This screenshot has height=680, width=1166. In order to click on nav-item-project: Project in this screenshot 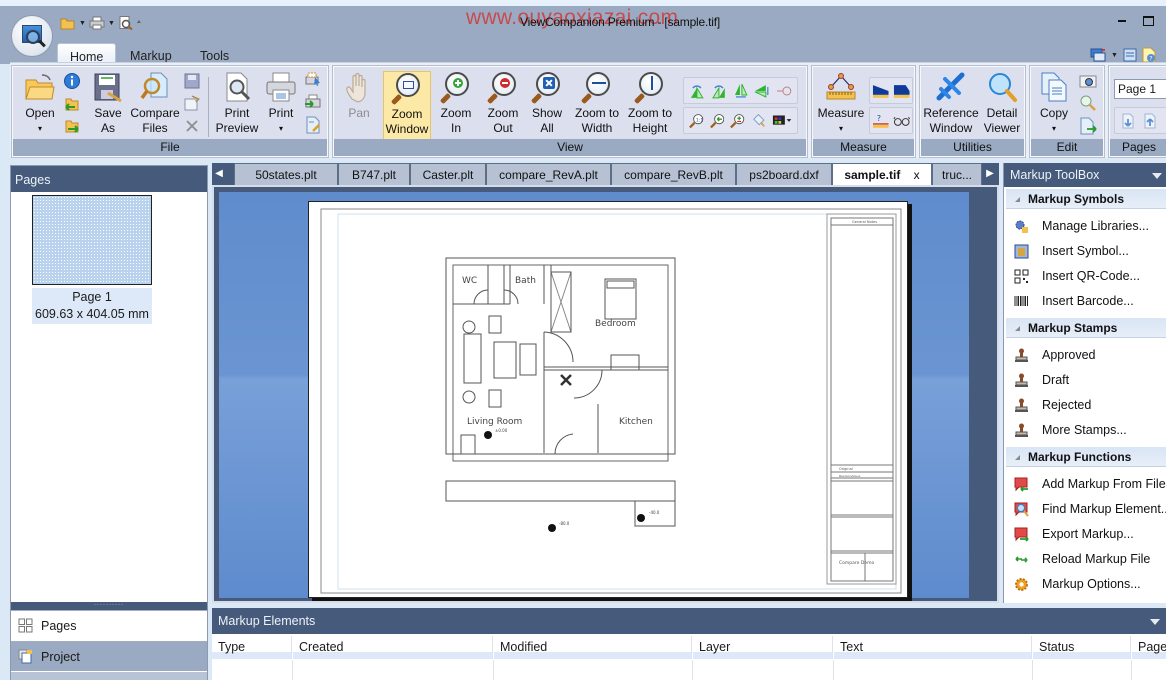, I will do `click(109, 656)`.